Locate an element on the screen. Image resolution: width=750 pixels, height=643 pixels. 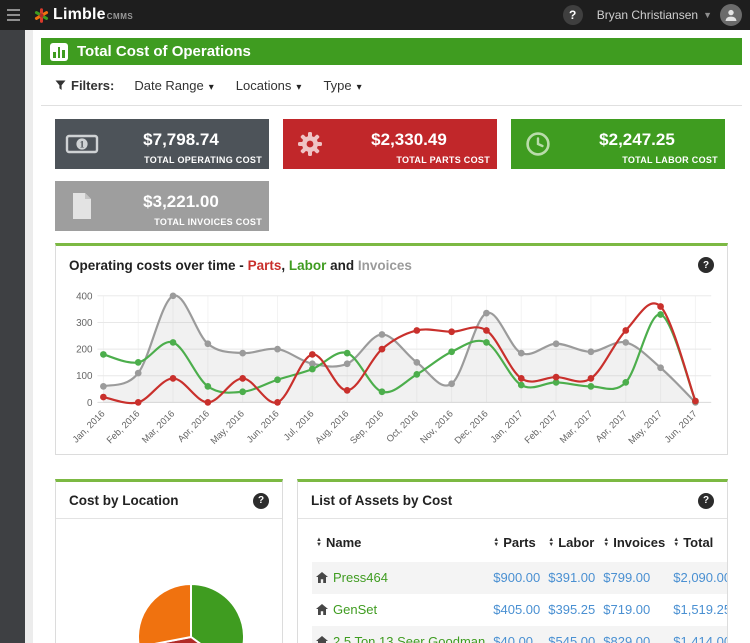
brand-name: Limble is located at coordinates (79, 14).